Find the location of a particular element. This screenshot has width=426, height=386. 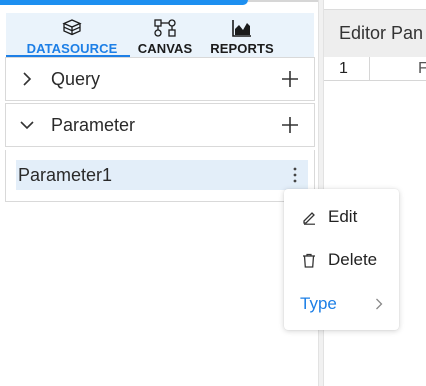

top-accent-bar is located at coordinates (124, 2).